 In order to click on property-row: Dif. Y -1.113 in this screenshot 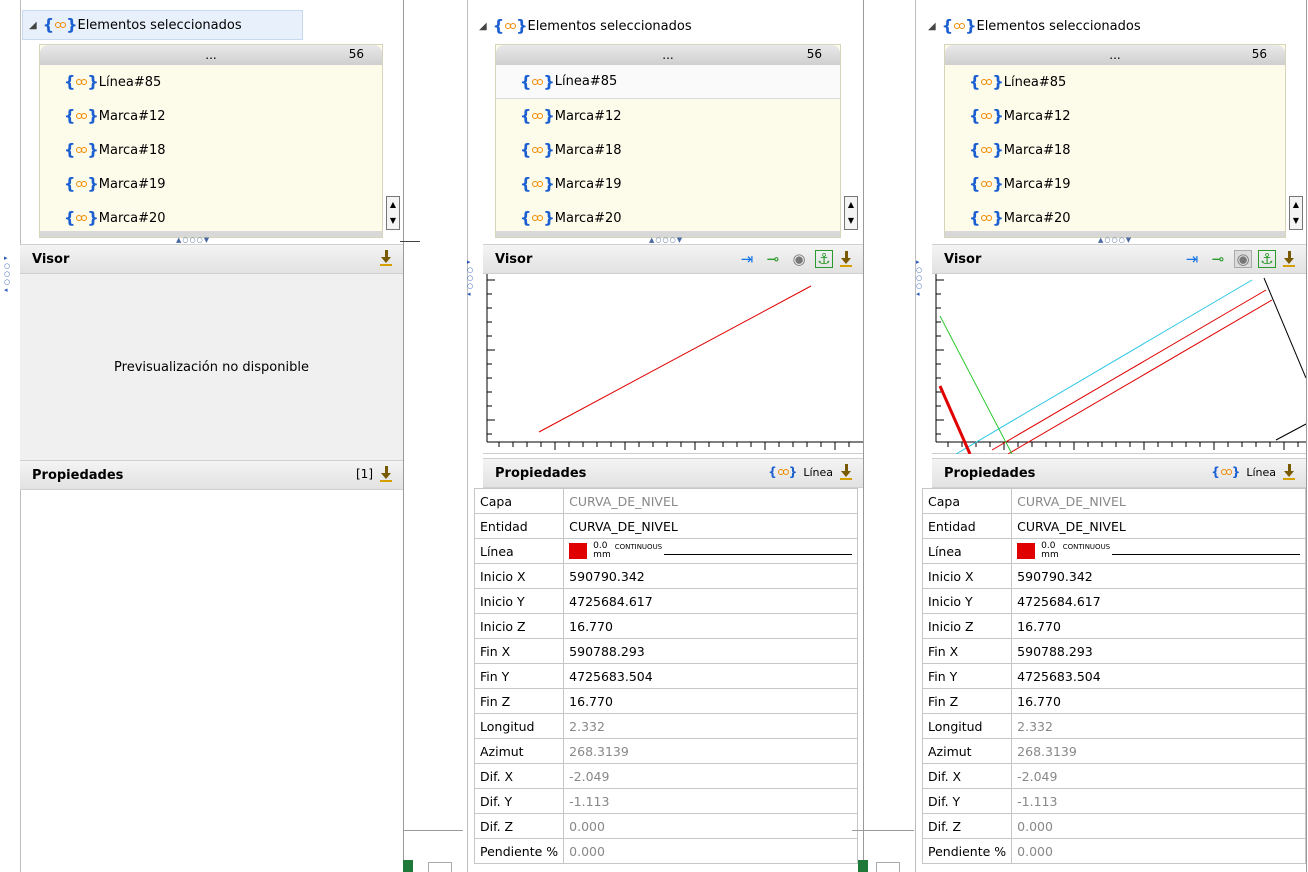, I will do `click(665, 801)`.